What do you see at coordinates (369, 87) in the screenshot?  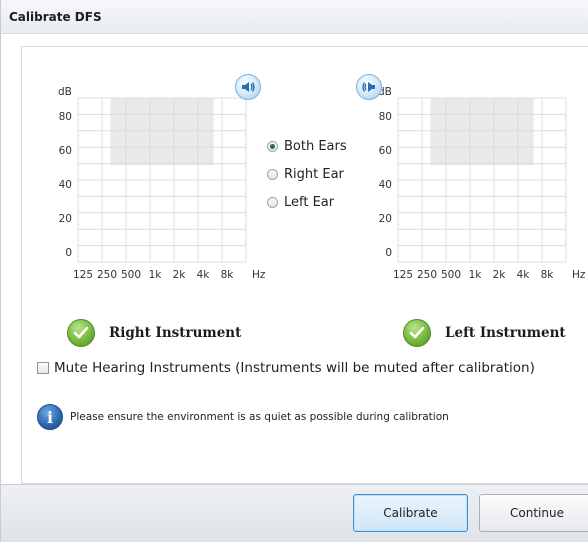 I see `speaker-left-icon` at bounding box center [369, 87].